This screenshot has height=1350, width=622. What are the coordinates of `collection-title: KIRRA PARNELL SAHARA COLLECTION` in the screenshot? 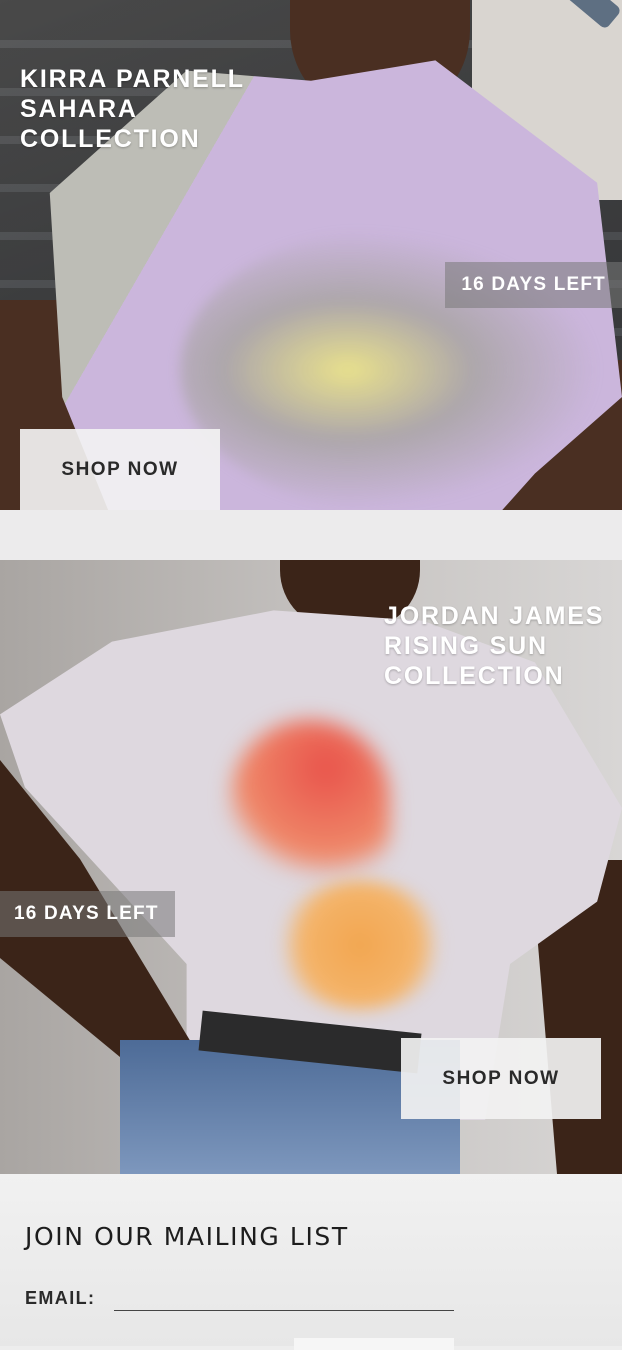 It's located at (132, 109).